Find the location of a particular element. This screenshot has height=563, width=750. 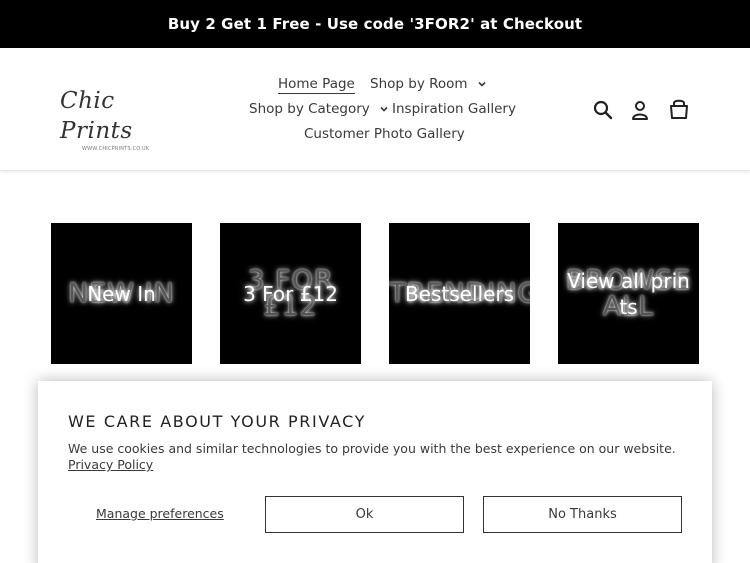

privacy-title: WE CARE ABOUT YOUR PRIVACY is located at coordinates (217, 421).